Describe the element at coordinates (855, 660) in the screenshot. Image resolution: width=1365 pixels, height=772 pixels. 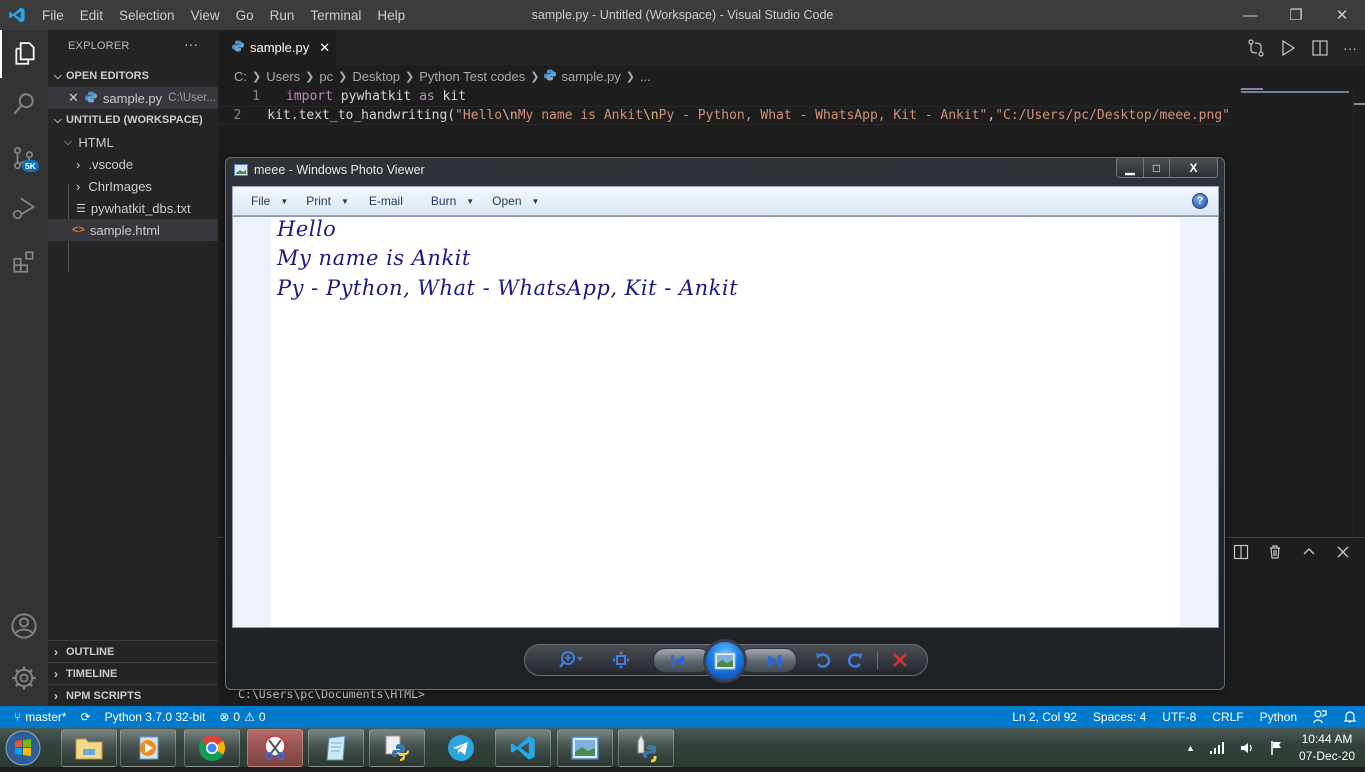
I see `rotate-clockwise-button` at that location.